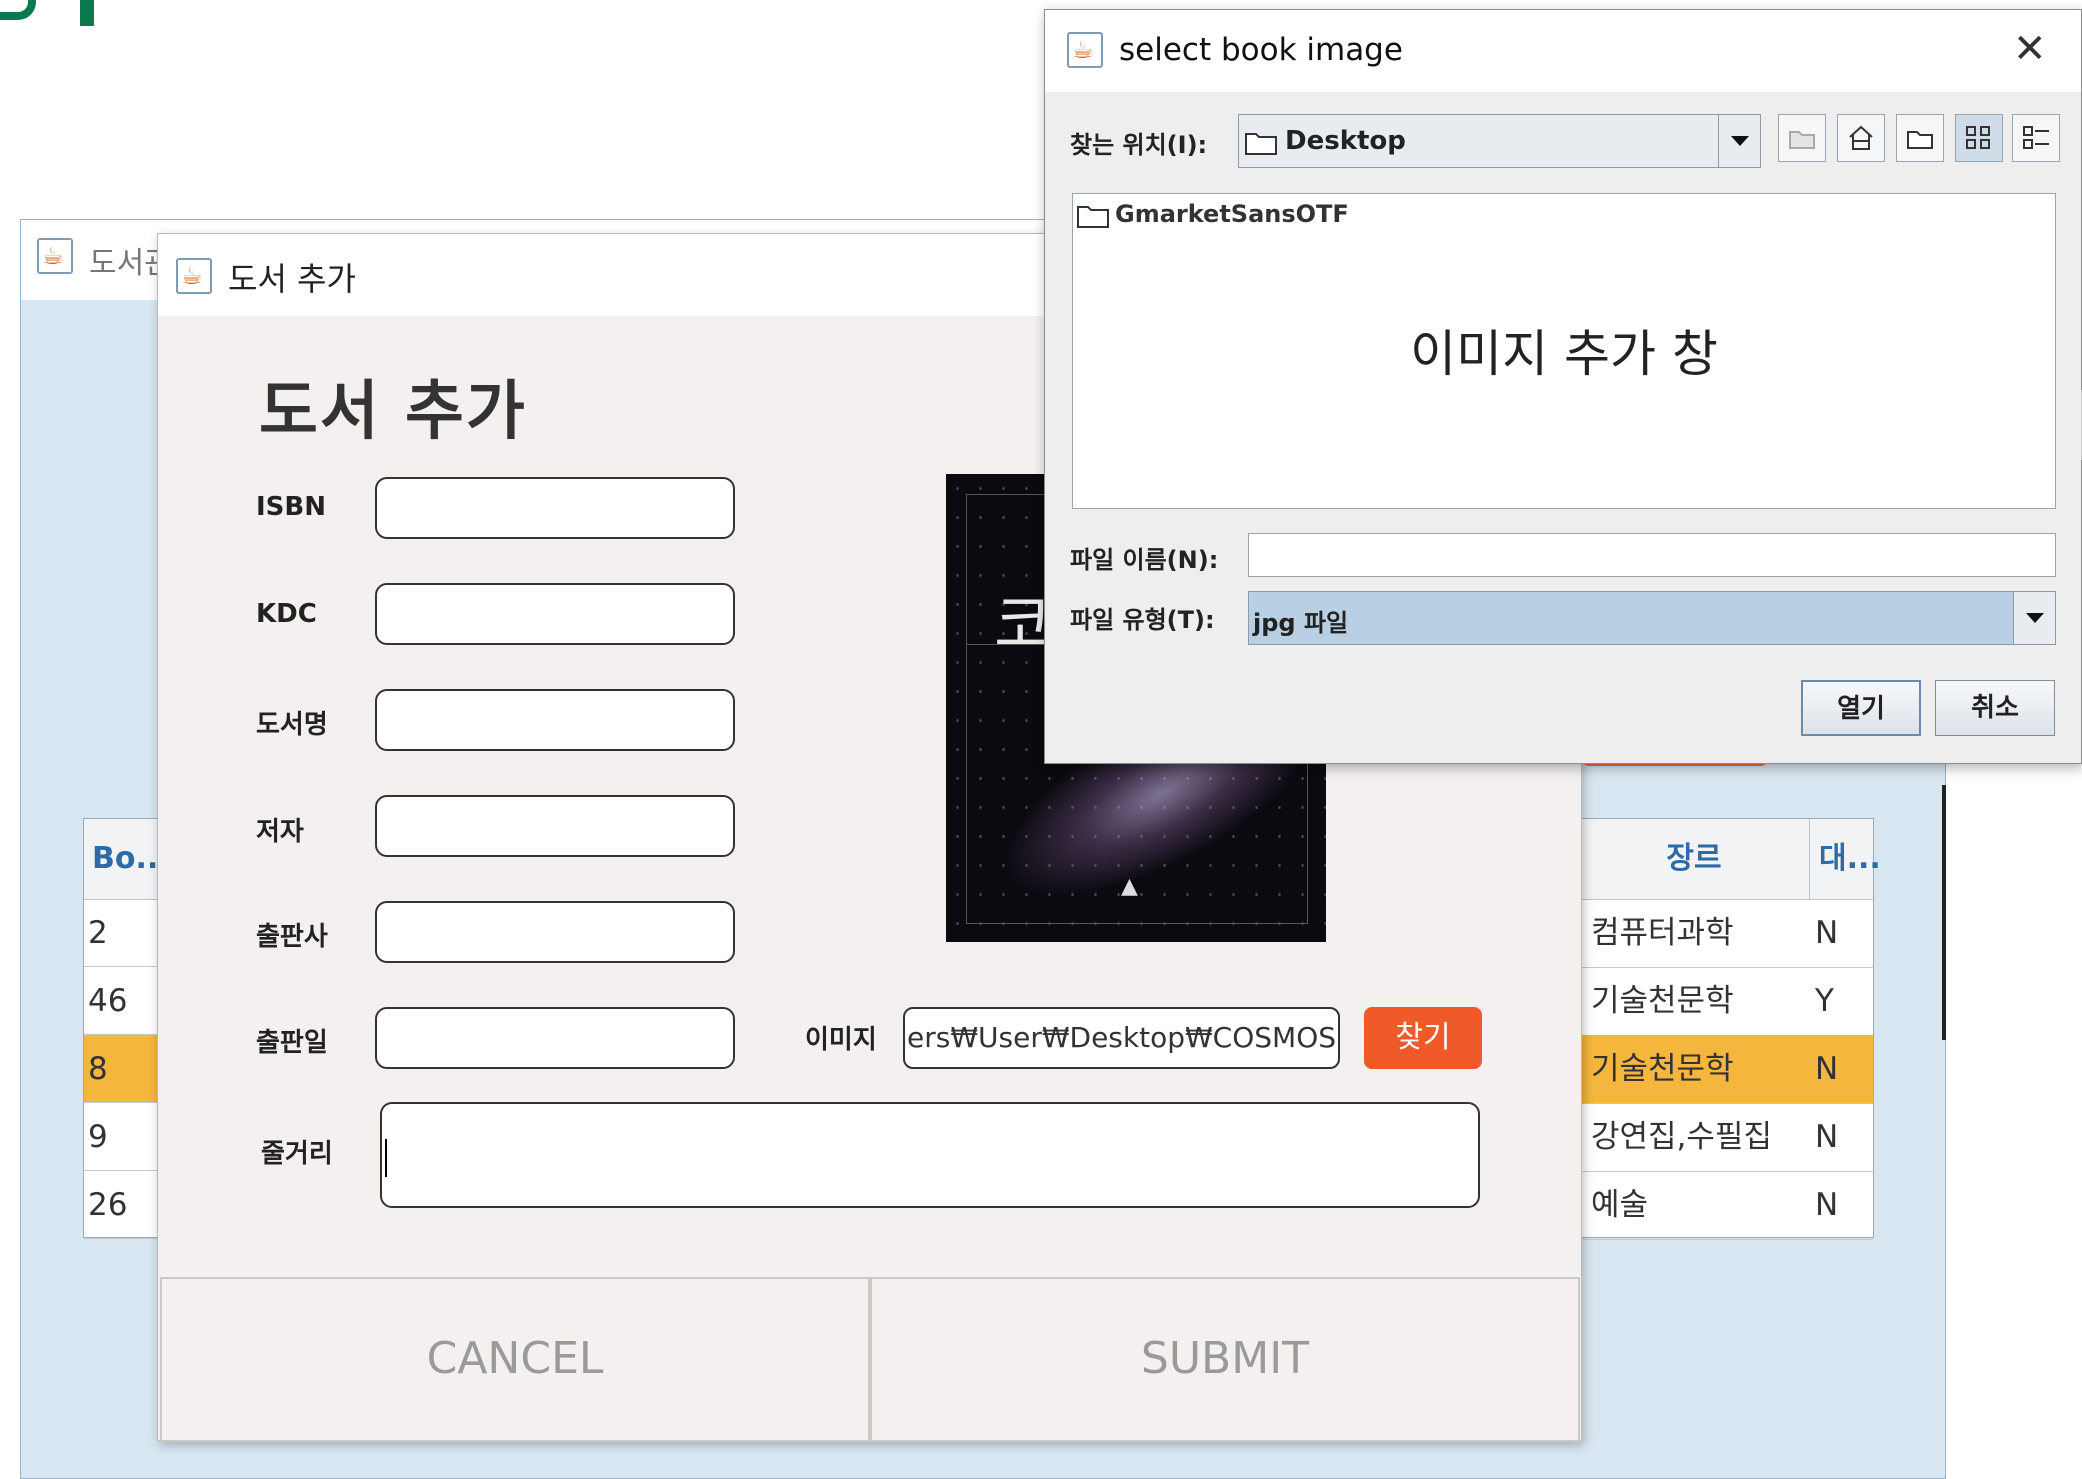 Image resolution: width=2082 pixels, height=1479 pixels. What do you see at coordinates (1681, 1137) in the screenshot?
I see `genre-cell: 강연집,수필집` at bounding box center [1681, 1137].